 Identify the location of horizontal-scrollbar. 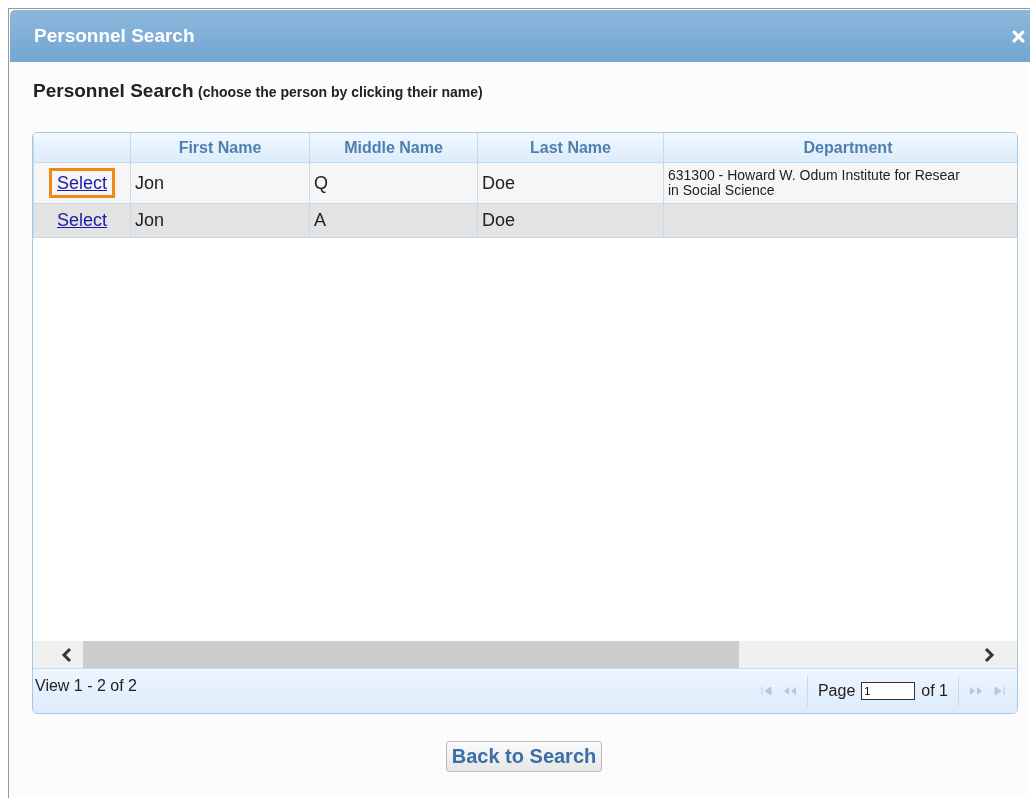
(525, 655).